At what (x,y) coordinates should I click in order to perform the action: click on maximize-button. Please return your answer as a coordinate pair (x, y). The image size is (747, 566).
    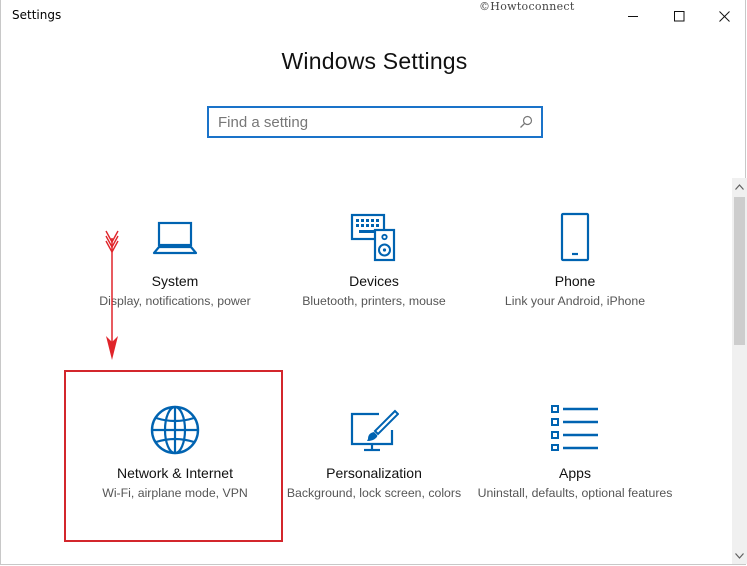
    Looking at the image, I should click on (679, 16).